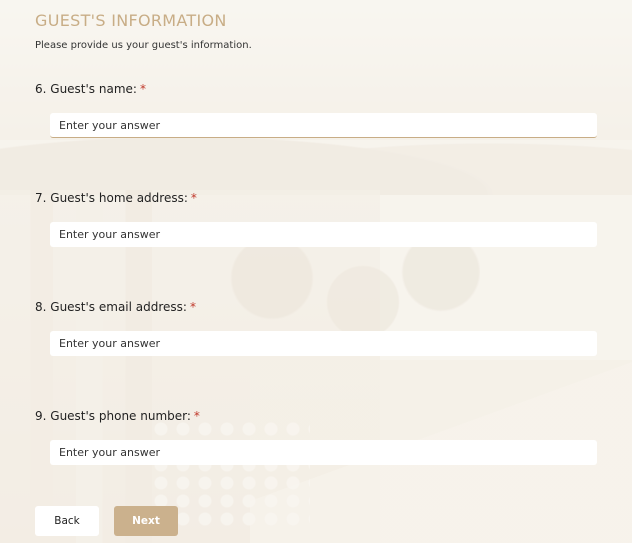 The width and height of the screenshot is (632, 543). I want to click on question-8-label: 8. Guest's email address: *, so click(115, 307).